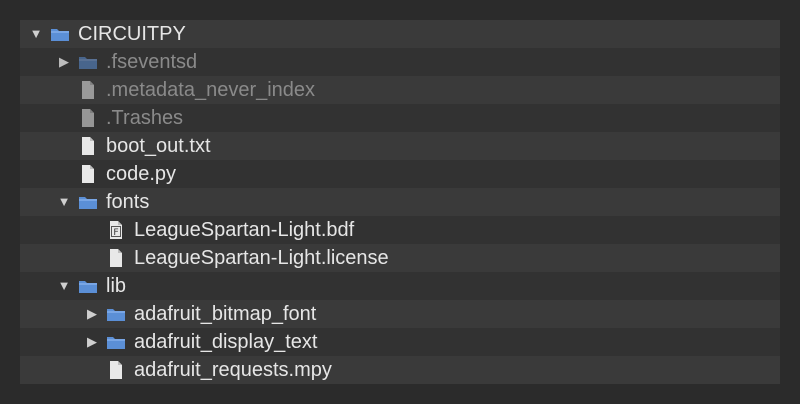 This screenshot has width=800, height=404. Describe the element at coordinates (400, 230) in the screenshot. I see `tree-row-leaguespartan-light-bdf: F LeagueSpartan-Light.bdf` at that location.